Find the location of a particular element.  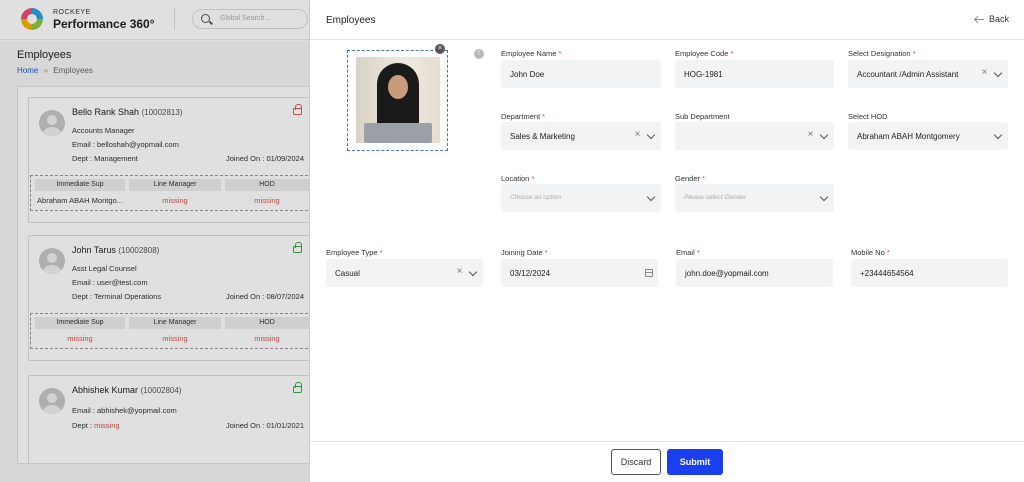

drawer-header: Employees Back is located at coordinates (667, 20).